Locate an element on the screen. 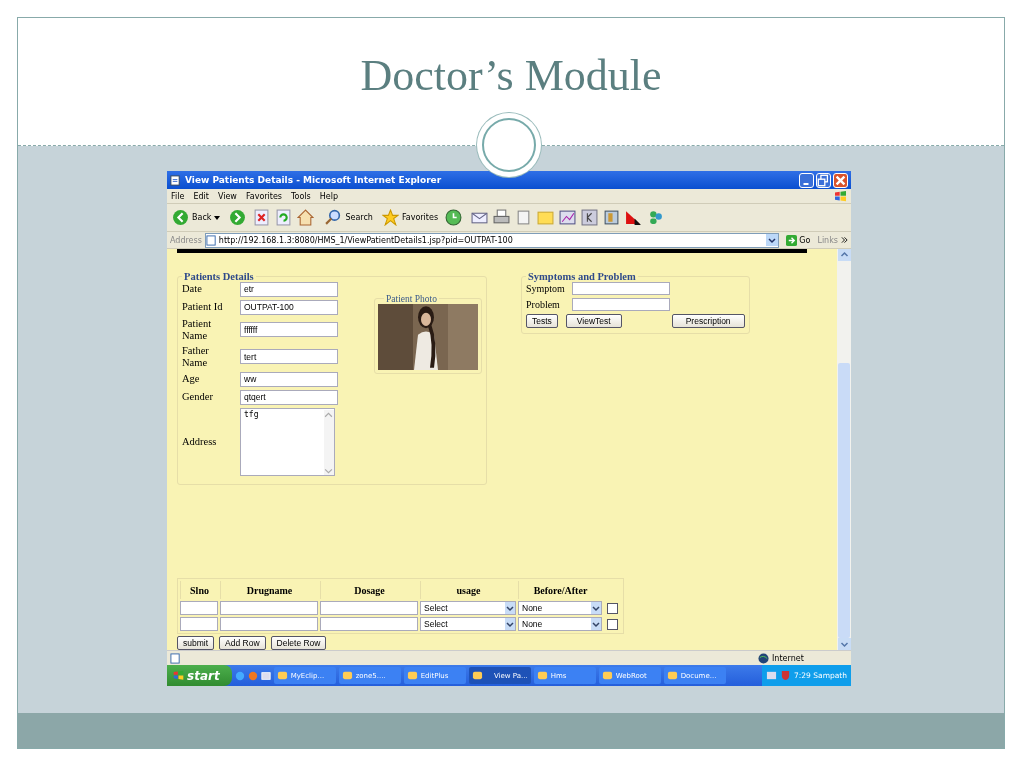 This screenshot has width=1024, height=768. menu-item: Tools is located at coordinates (301, 196).